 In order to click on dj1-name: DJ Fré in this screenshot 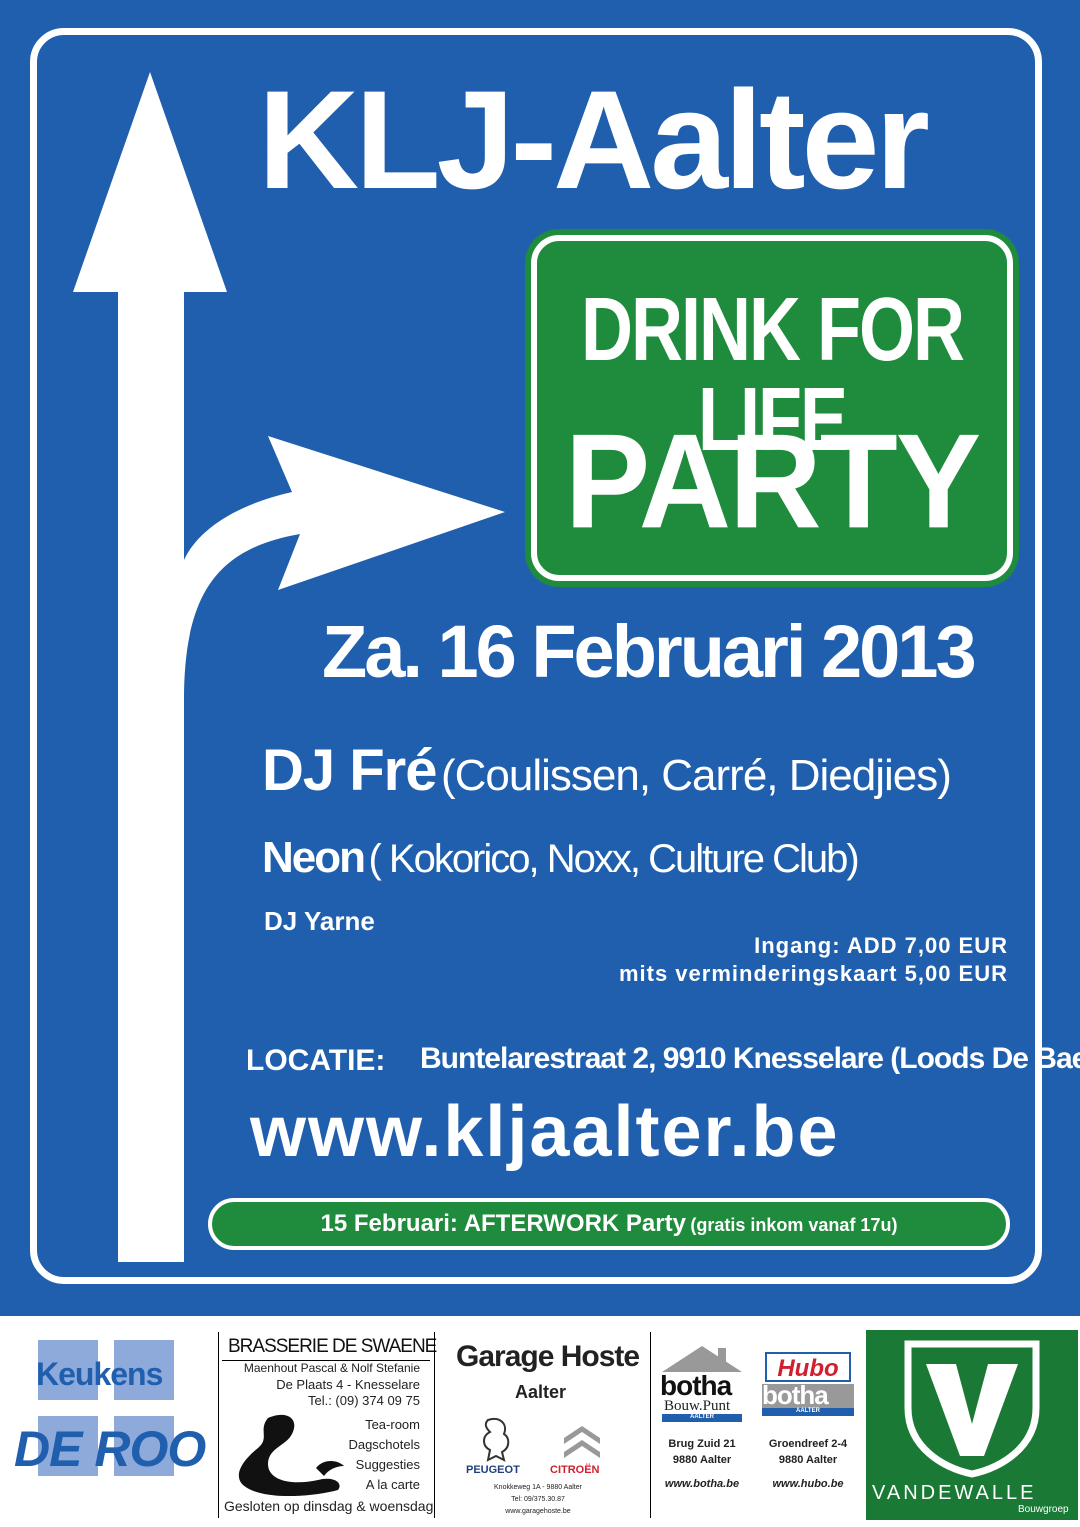, I will do `click(350, 770)`.